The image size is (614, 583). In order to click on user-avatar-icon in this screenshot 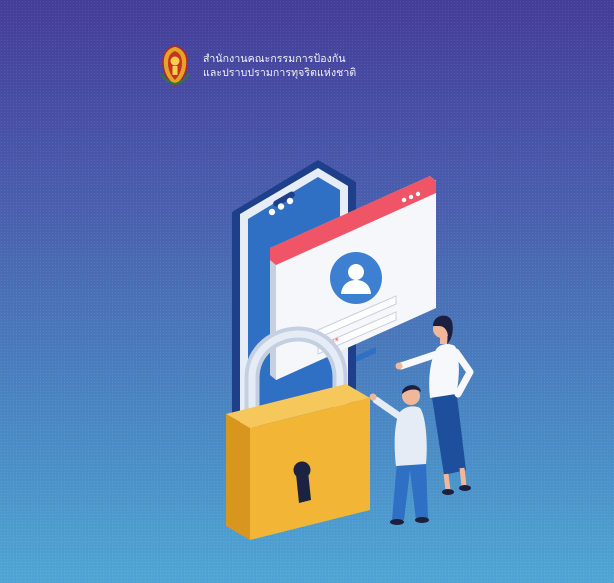, I will do `click(356, 278)`.